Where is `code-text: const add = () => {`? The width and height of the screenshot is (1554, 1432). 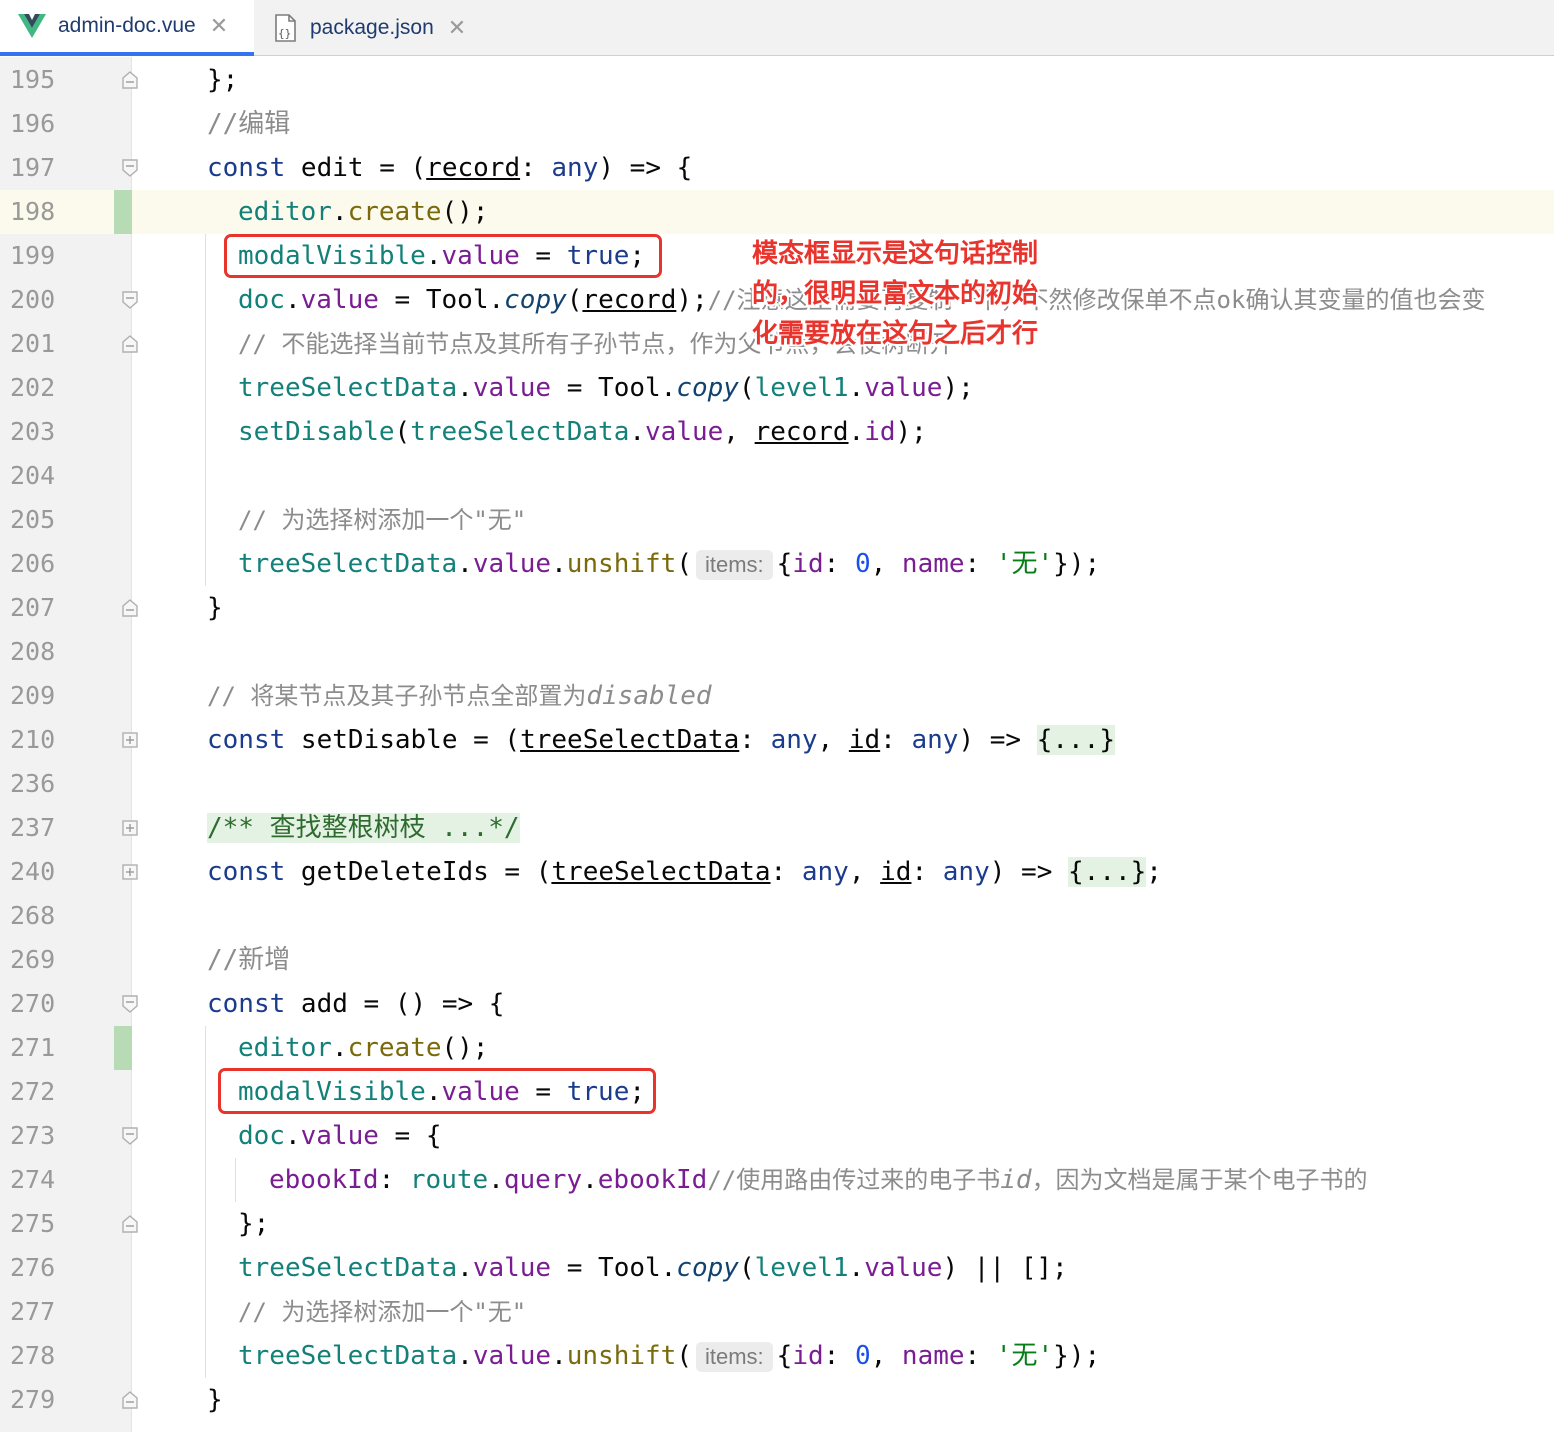
code-text: const add = () => { is located at coordinates (356, 1004).